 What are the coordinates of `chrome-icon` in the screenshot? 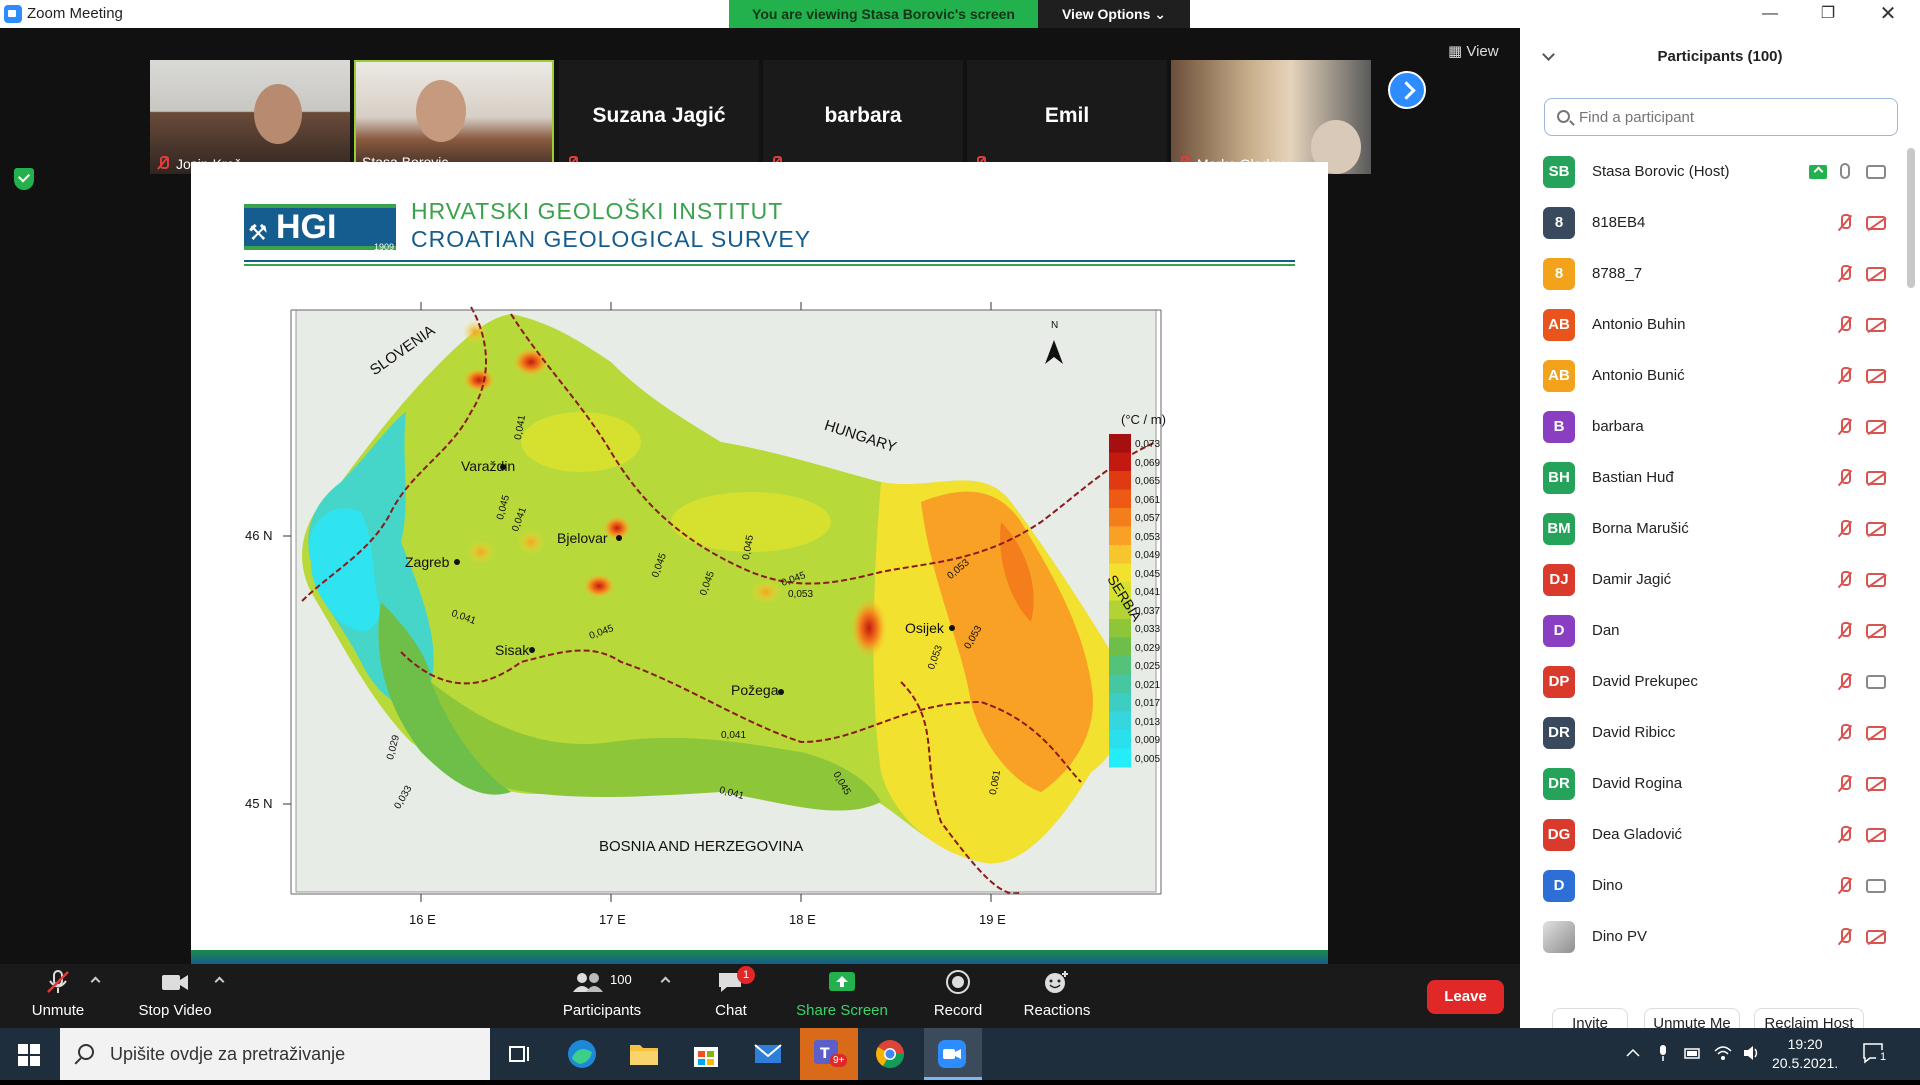 It's located at (890, 1054).